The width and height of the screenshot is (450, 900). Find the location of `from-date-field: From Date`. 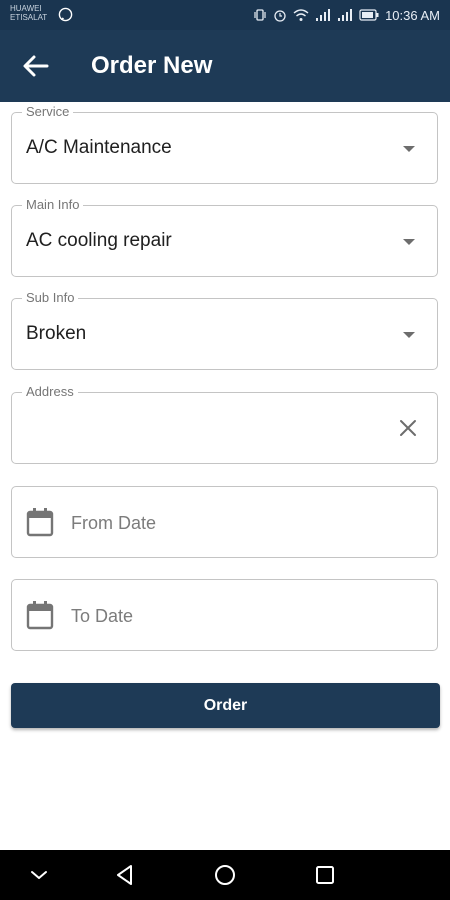

from-date-field: From Date is located at coordinates (224, 522).